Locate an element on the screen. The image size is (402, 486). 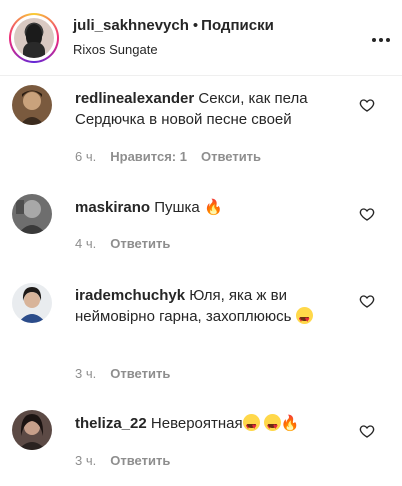
comment-time: 6 ч. is located at coordinates (85, 156).